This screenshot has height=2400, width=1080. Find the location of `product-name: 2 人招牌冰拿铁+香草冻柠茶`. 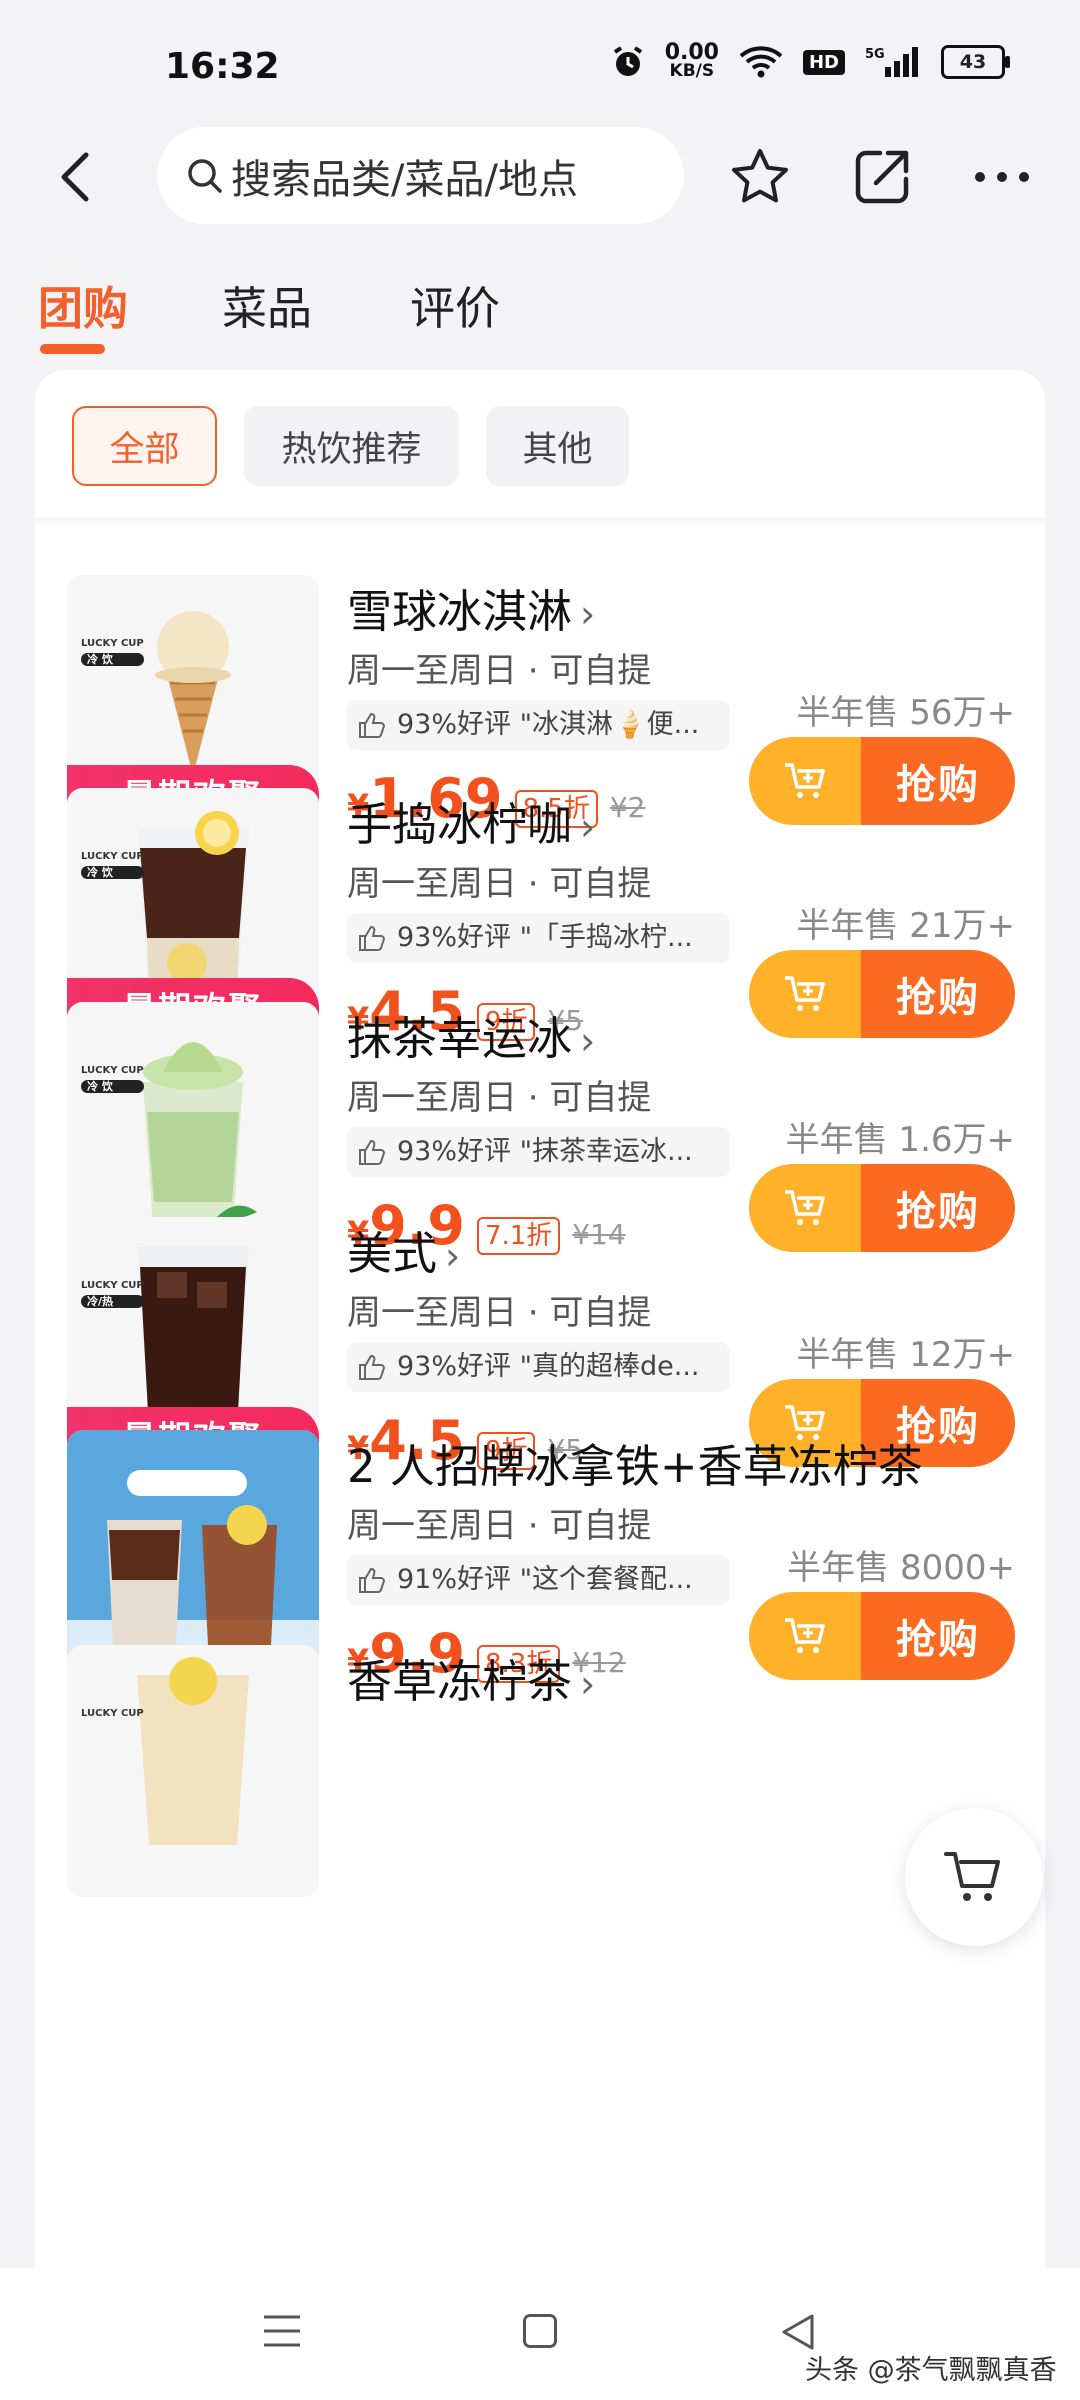

product-name: 2 人招牌冰拿铁+香草冻柠茶 is located at coordinates (635, 1466).